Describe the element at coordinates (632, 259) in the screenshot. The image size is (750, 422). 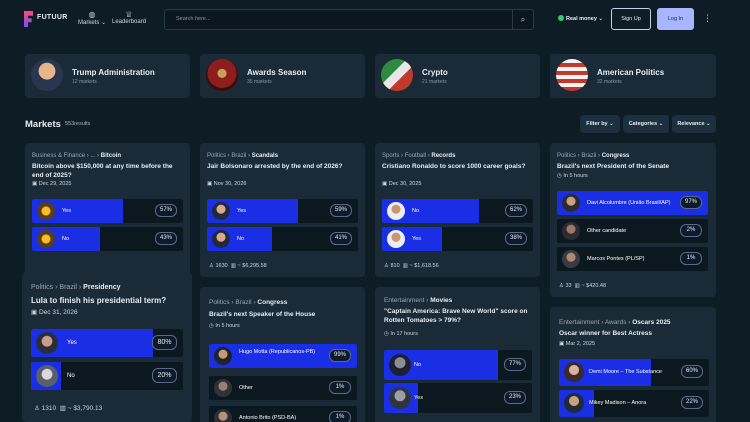
I see `option-candidate: Marcos Pontes (PL/SP) 1%` at that location.